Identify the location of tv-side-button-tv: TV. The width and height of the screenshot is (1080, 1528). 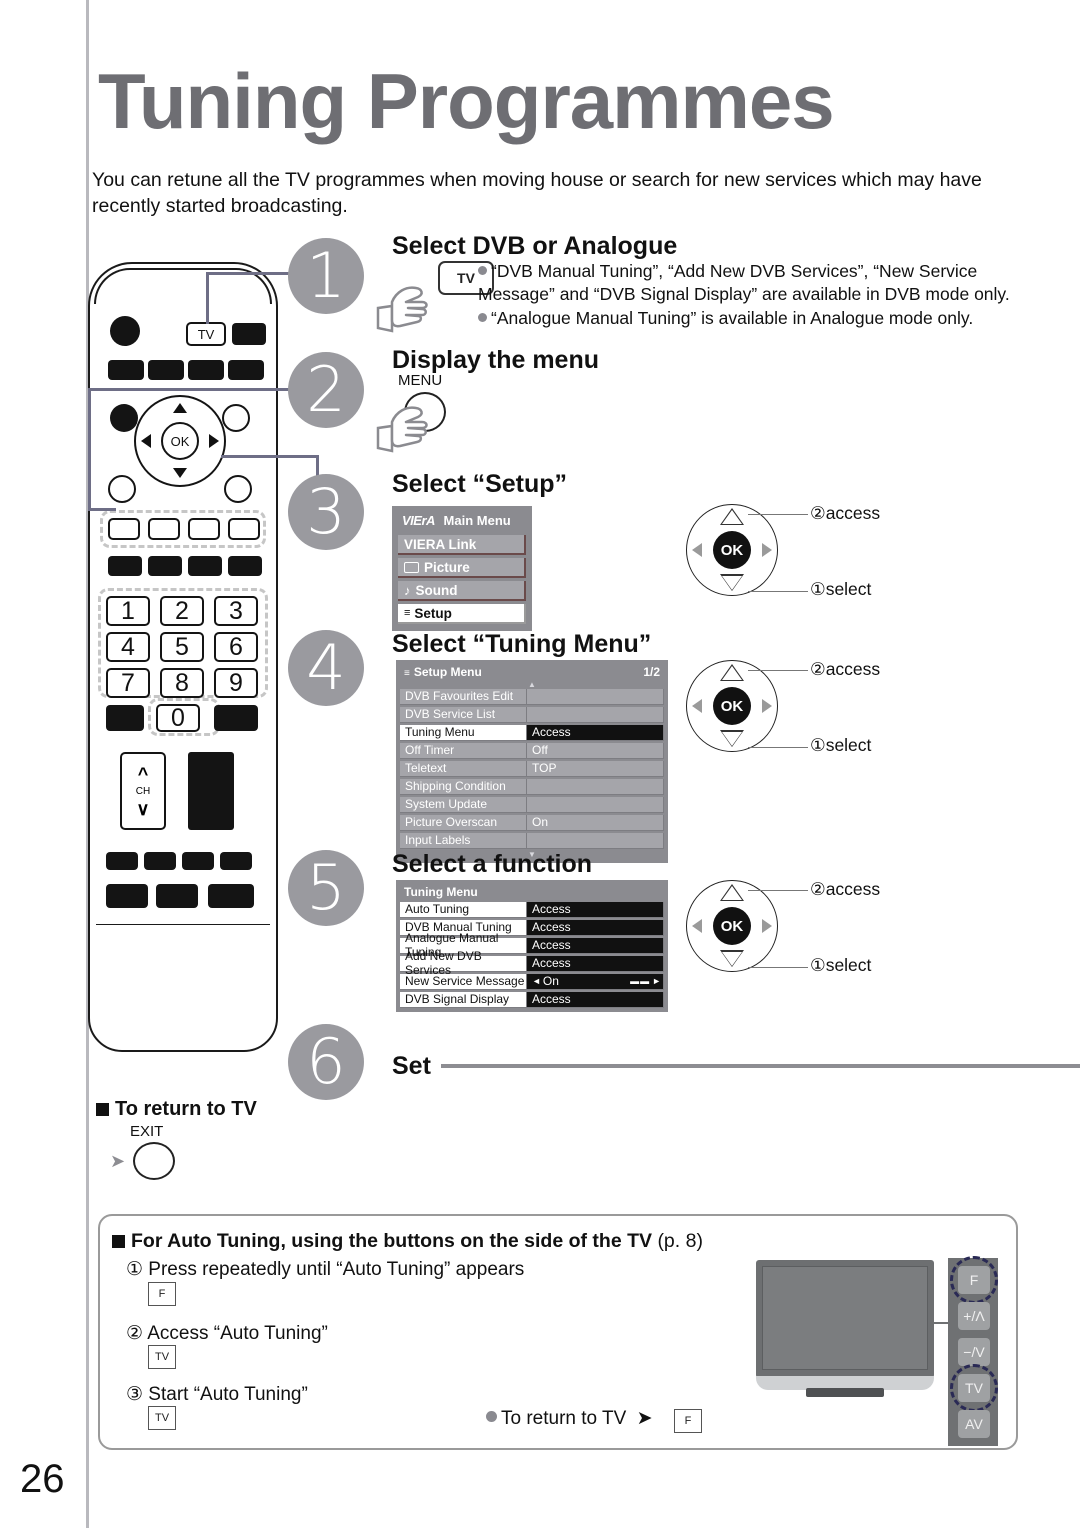
(974, 1388).